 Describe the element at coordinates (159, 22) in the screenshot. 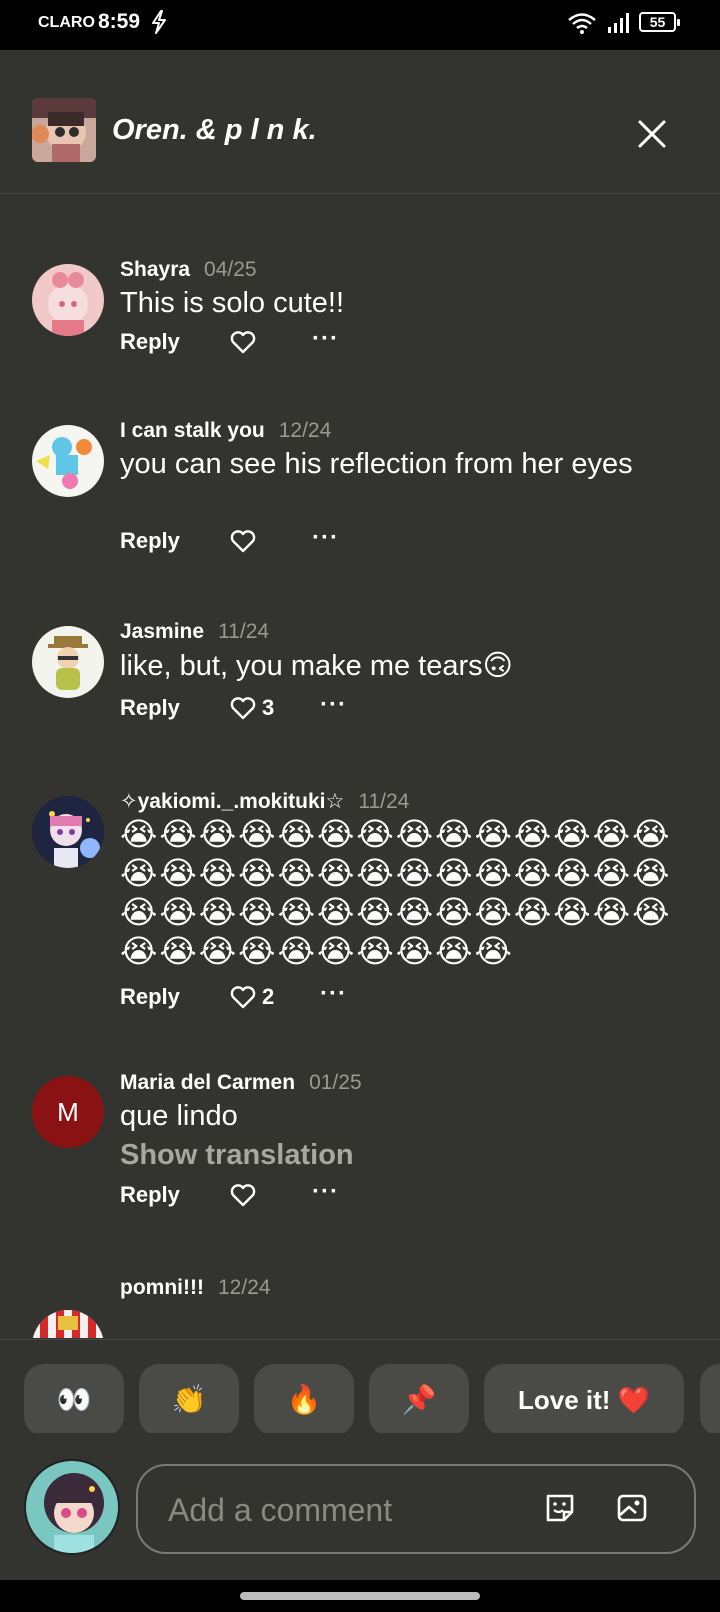

I see `charging-icon` at that location.